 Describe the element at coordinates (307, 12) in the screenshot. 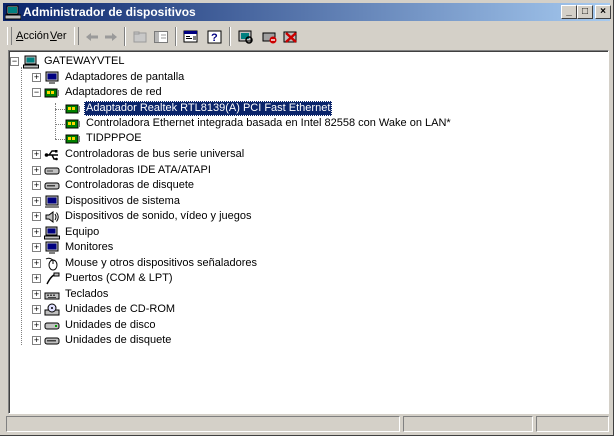

I see `title-bar: Administrador de dispositivos _ □ ×` at that location.